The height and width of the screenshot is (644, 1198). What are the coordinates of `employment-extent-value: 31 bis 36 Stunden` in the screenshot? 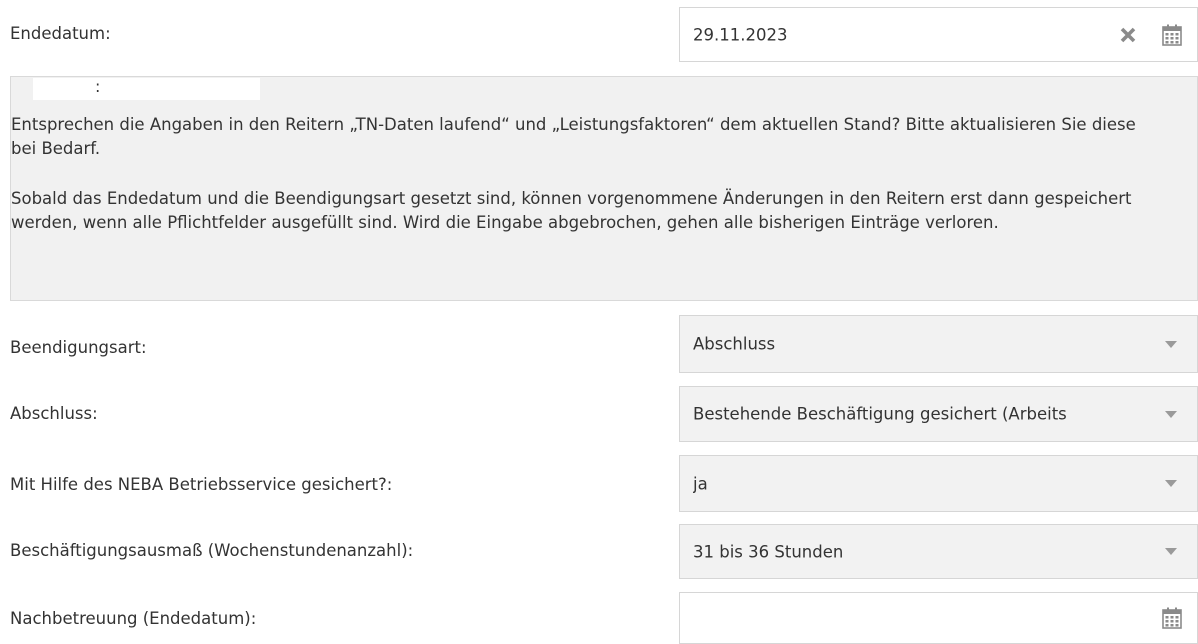 It's located at (768, 551).